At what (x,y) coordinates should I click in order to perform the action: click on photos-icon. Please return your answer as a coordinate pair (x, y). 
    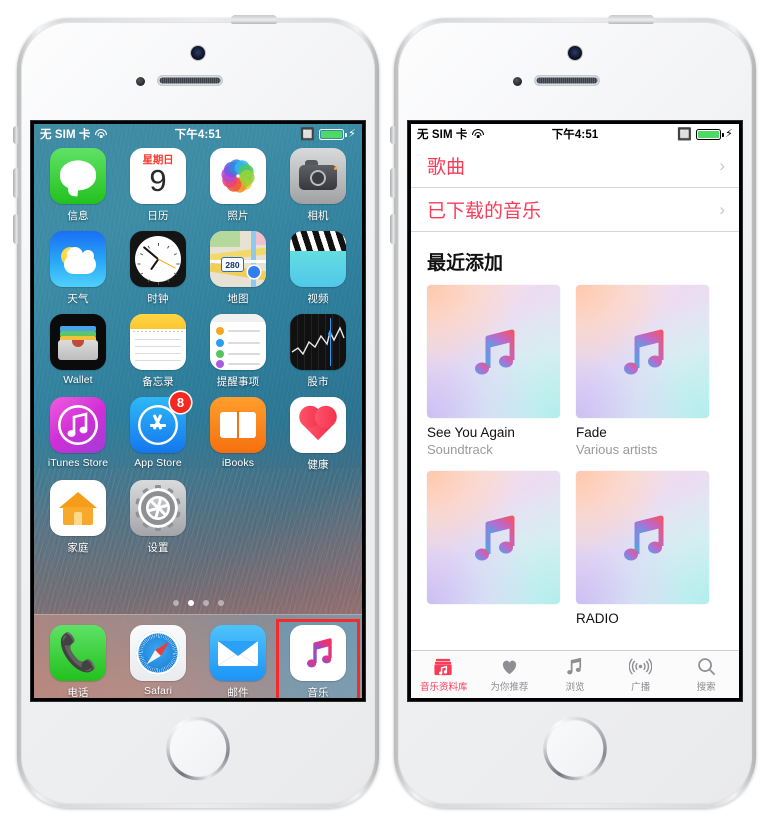
    Looking at the image, I should click on (238, 176).